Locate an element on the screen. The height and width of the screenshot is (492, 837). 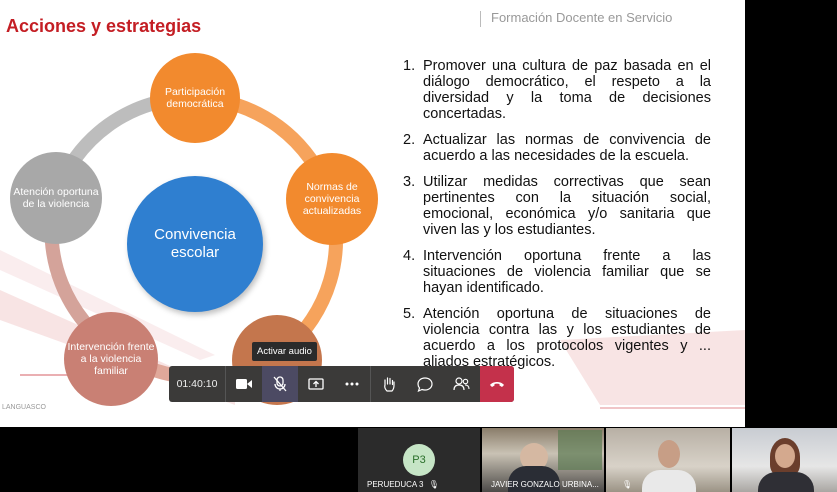
slide-header-course: Formación Docente en Servicio is located at coordinates (576, 18).